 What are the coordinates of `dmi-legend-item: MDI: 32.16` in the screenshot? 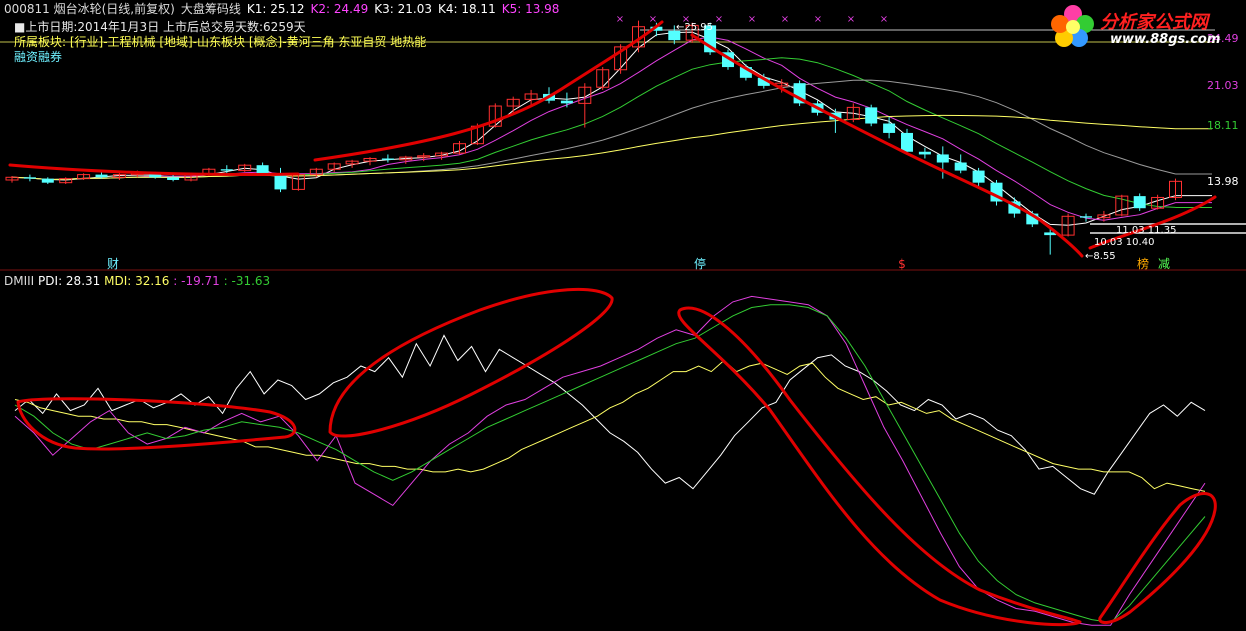 It's located at (139, 281).